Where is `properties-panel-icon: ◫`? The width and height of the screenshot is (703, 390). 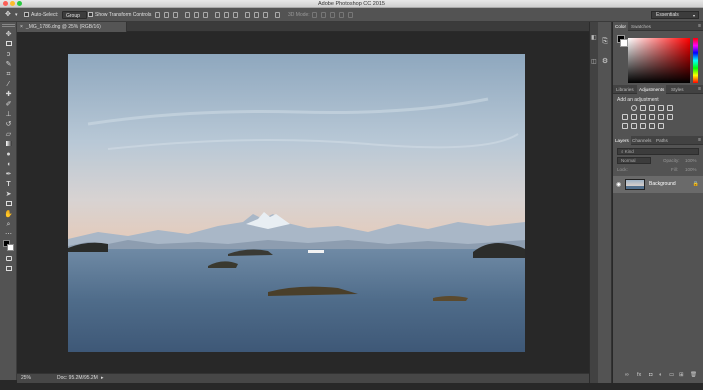
properties-panel-icon: ◫ is located at coordinates (594, 61).